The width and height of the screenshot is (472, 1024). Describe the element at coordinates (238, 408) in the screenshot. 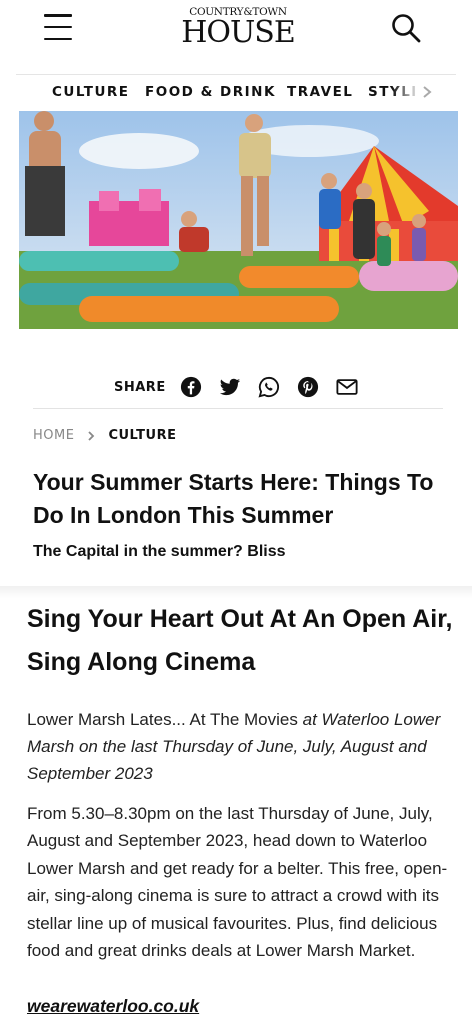

I see `share-divider` at that location.